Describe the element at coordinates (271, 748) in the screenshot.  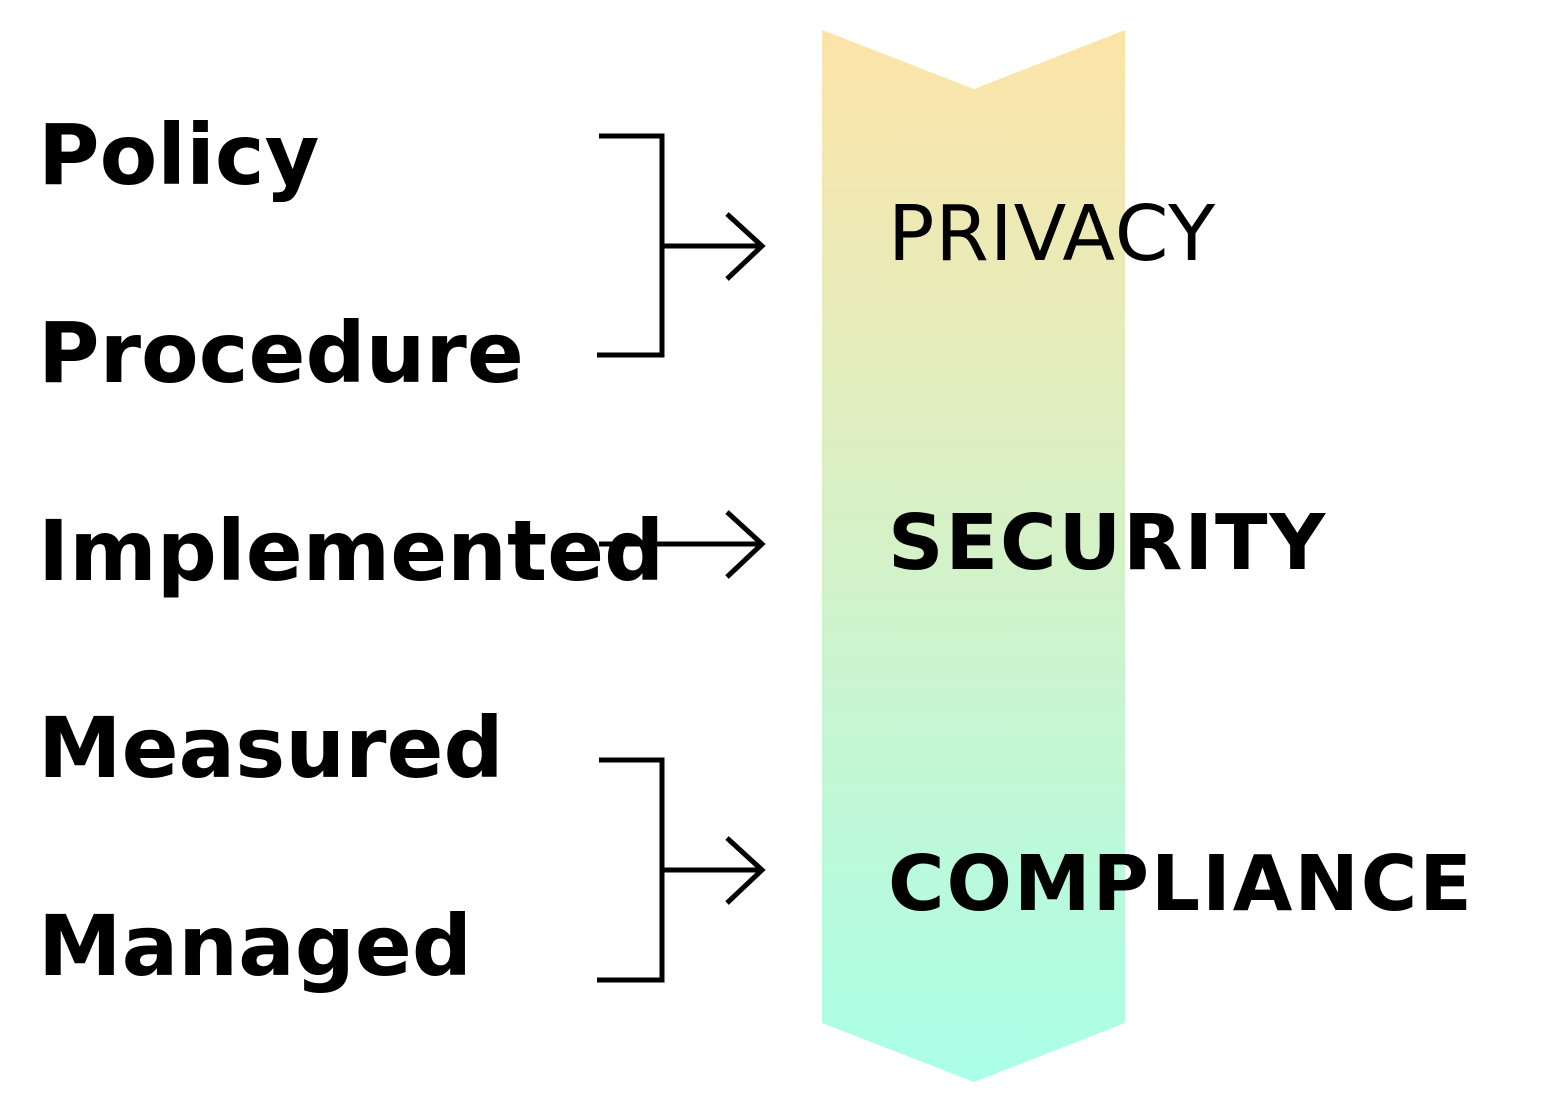
I see `label-measured: Measured` at that location.